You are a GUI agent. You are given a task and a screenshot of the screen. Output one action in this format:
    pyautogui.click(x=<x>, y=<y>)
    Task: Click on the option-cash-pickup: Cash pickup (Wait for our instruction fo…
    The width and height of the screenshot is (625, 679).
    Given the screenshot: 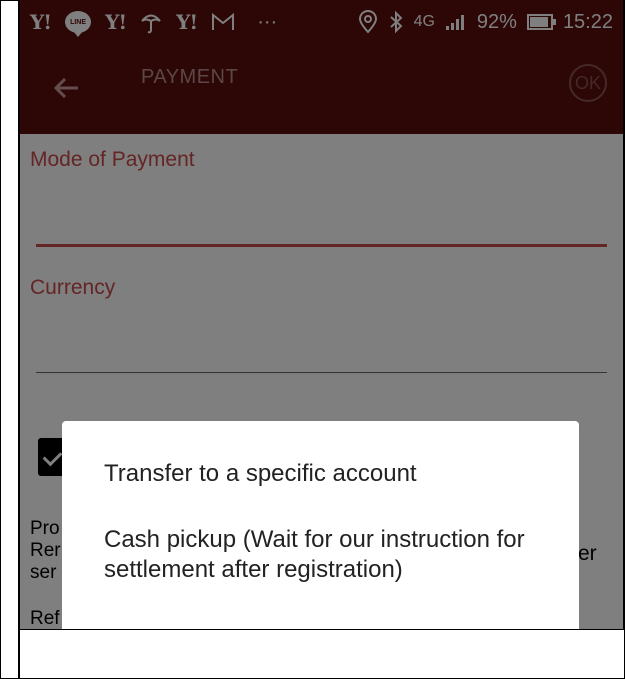 What is the action you would take?
    pyautogui.click(x=329, y=555)
    